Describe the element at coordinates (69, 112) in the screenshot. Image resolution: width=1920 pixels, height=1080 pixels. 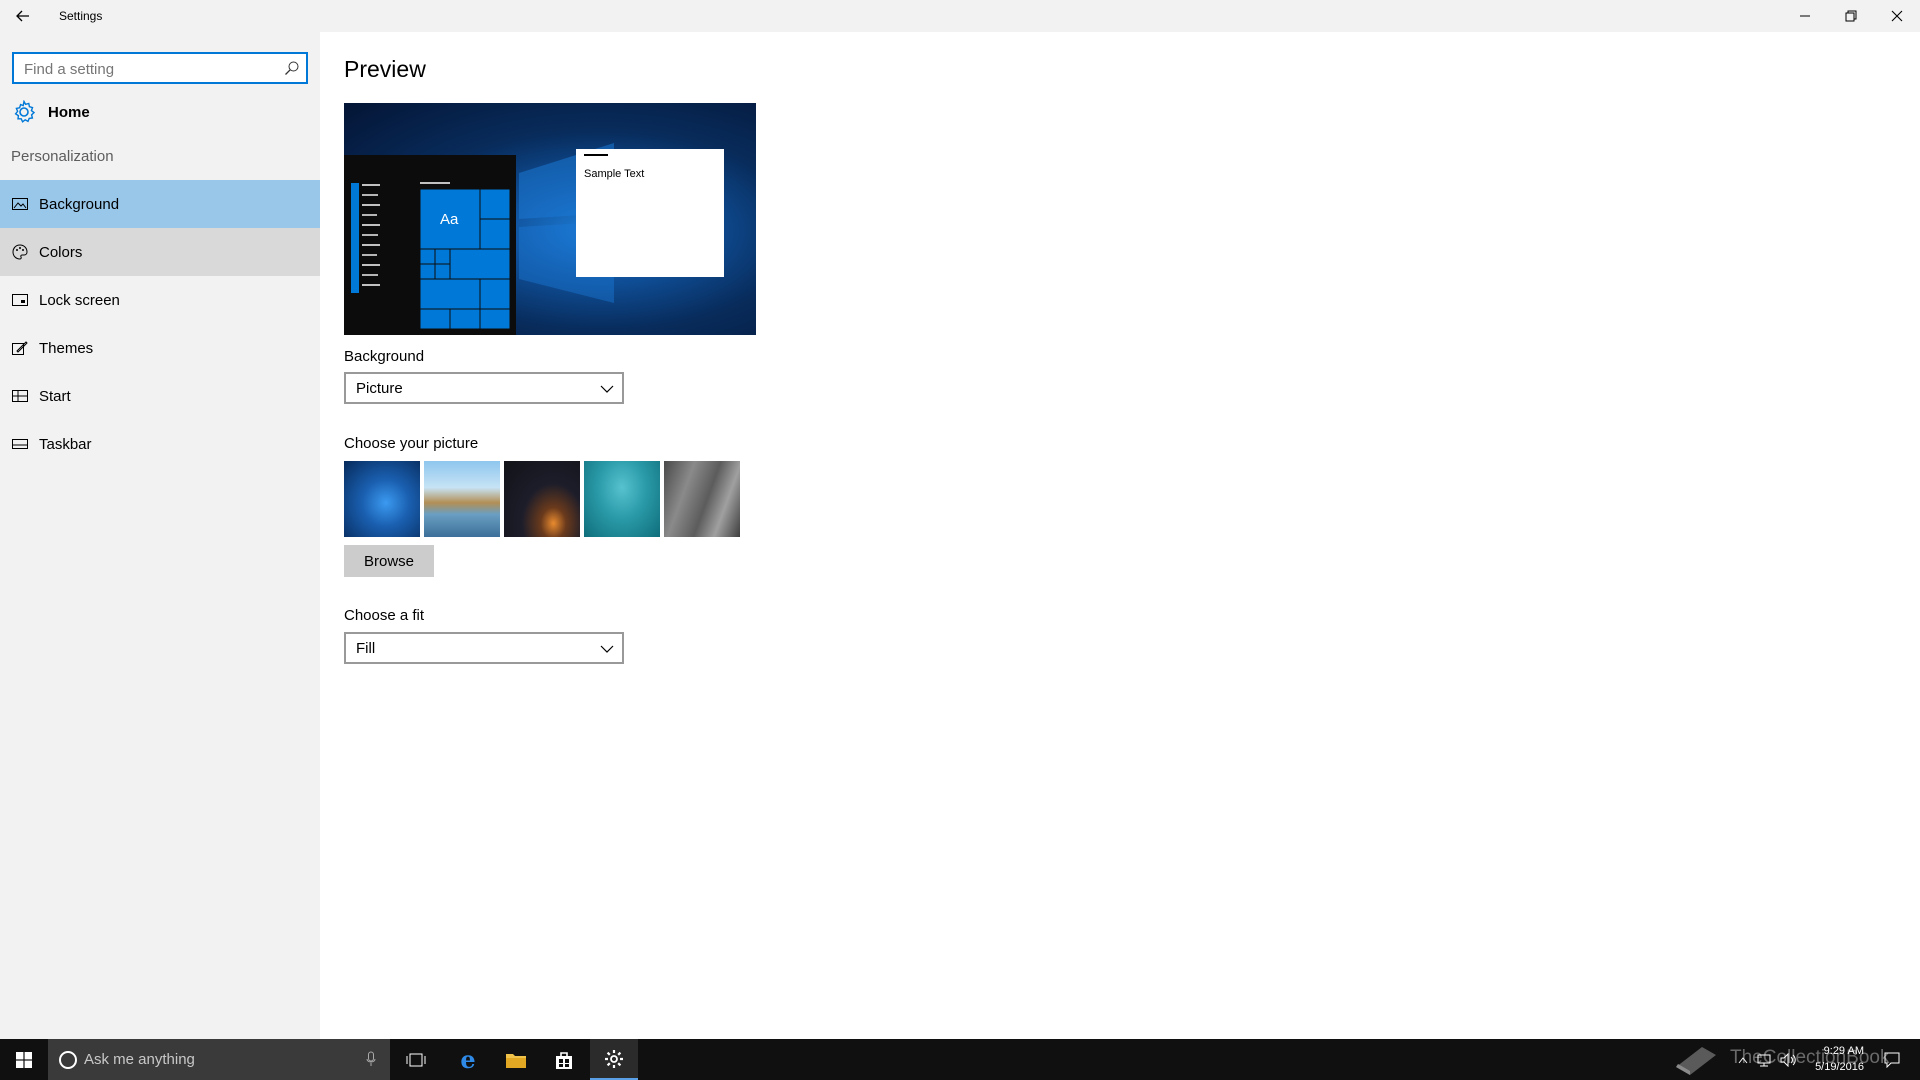
I see `home-label: Home` at that location.